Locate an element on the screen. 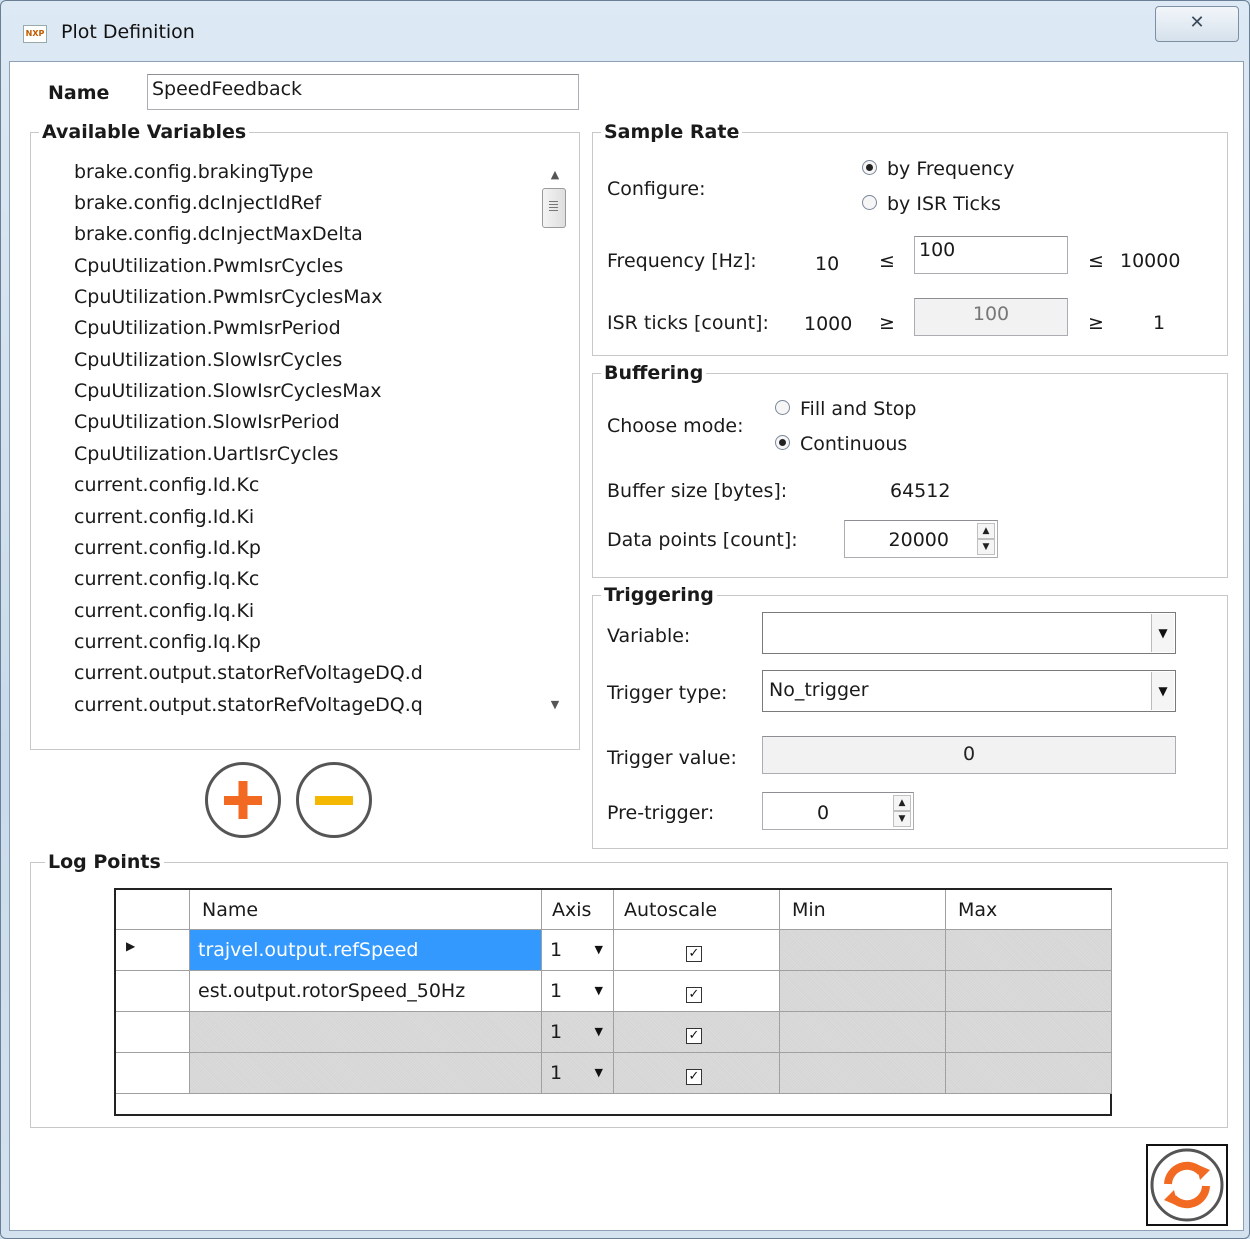 This screenshot has width=1250, height=1239. frequency-input: 100 is located at coordinates (991, 255).